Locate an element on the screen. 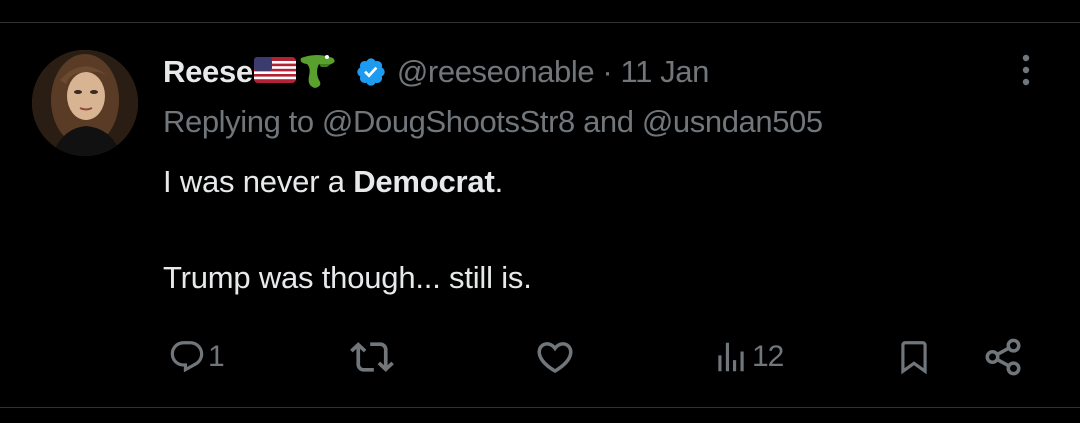 Image resolution: width=1080 pixels, height=423 pixels. reply-mention-1: @DougShootsStr8 is located at coordinates (448, 121).